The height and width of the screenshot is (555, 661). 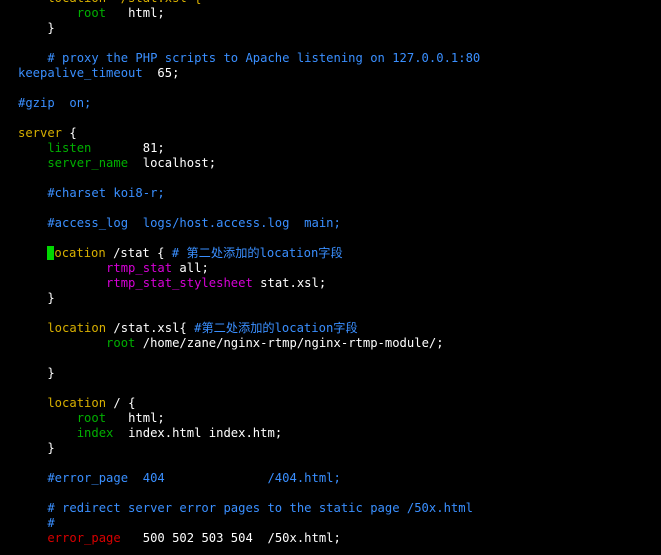 I want to click on code-line: location /stat.xsl{ #第二处添加的location字段, so click(x=188, y=328).